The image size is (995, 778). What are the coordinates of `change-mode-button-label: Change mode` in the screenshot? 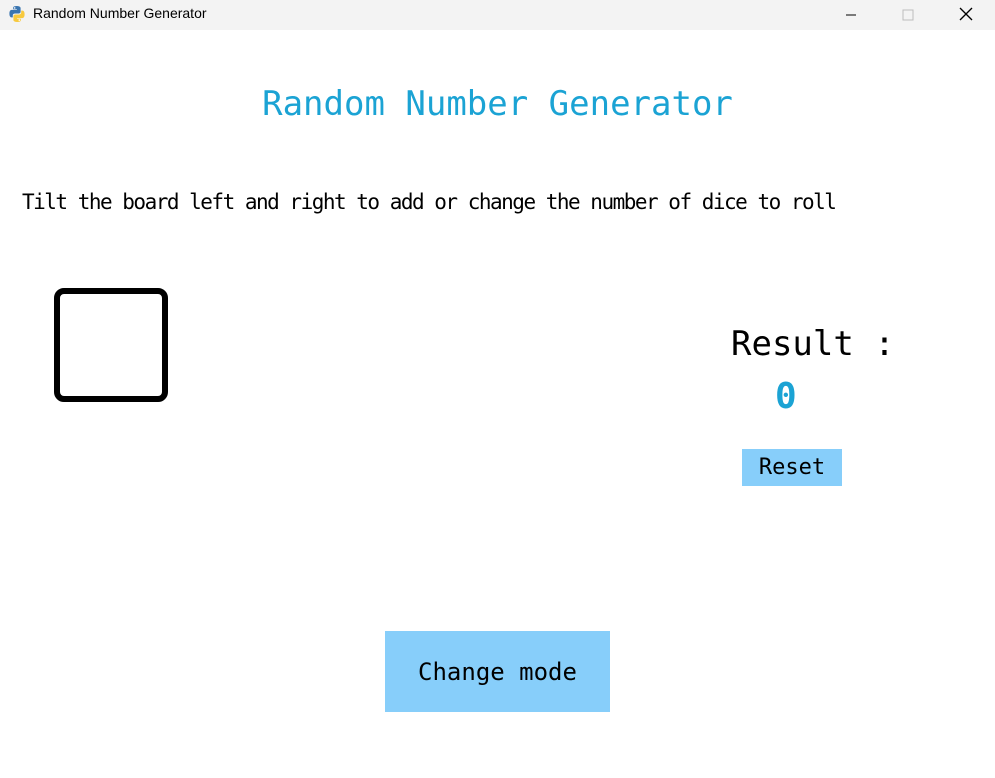 It's located at (497, 671).